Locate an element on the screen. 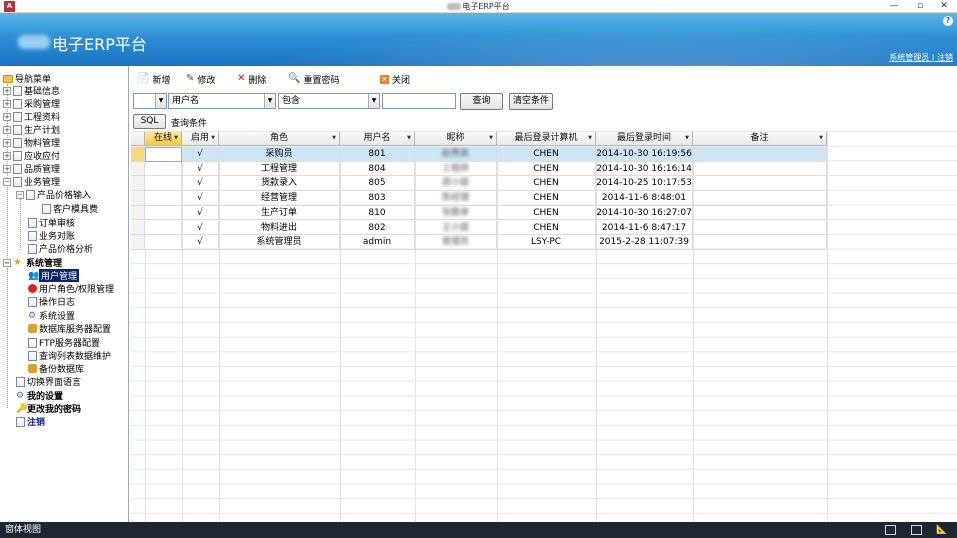 The height and width of the screenshot is (538, 957). column-header: 在线 ▼ is located at coordinates (163, 139).